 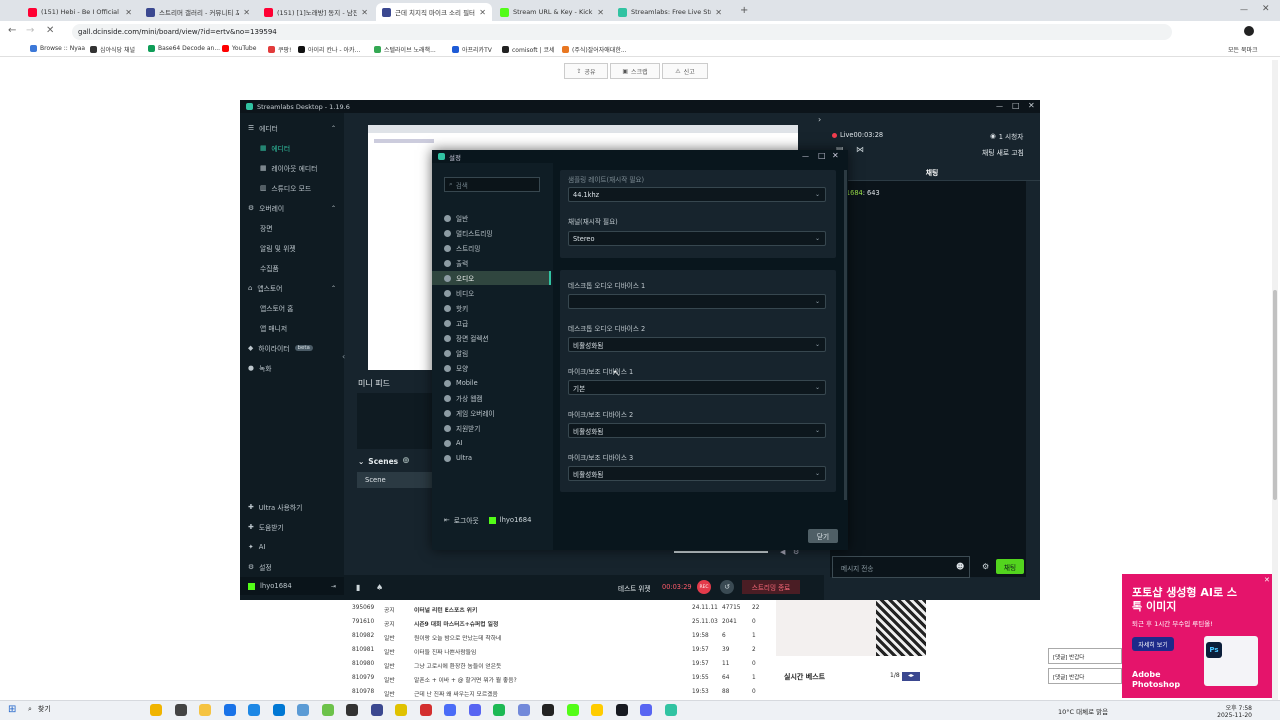 I want to click on sidebar-item: 수집품, so click(x=292, y=268).